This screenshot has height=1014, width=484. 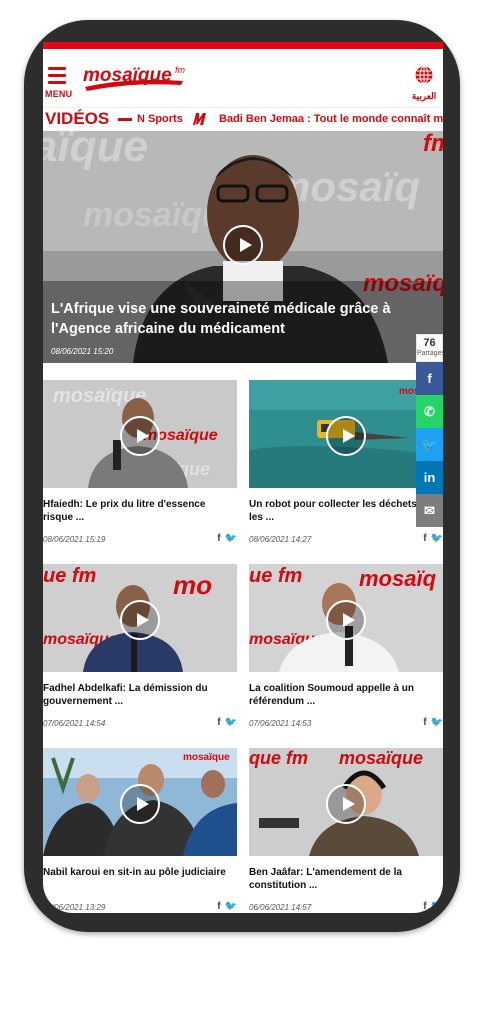 I want to click on arabic-label: العربية, so click(x=424, y=96).